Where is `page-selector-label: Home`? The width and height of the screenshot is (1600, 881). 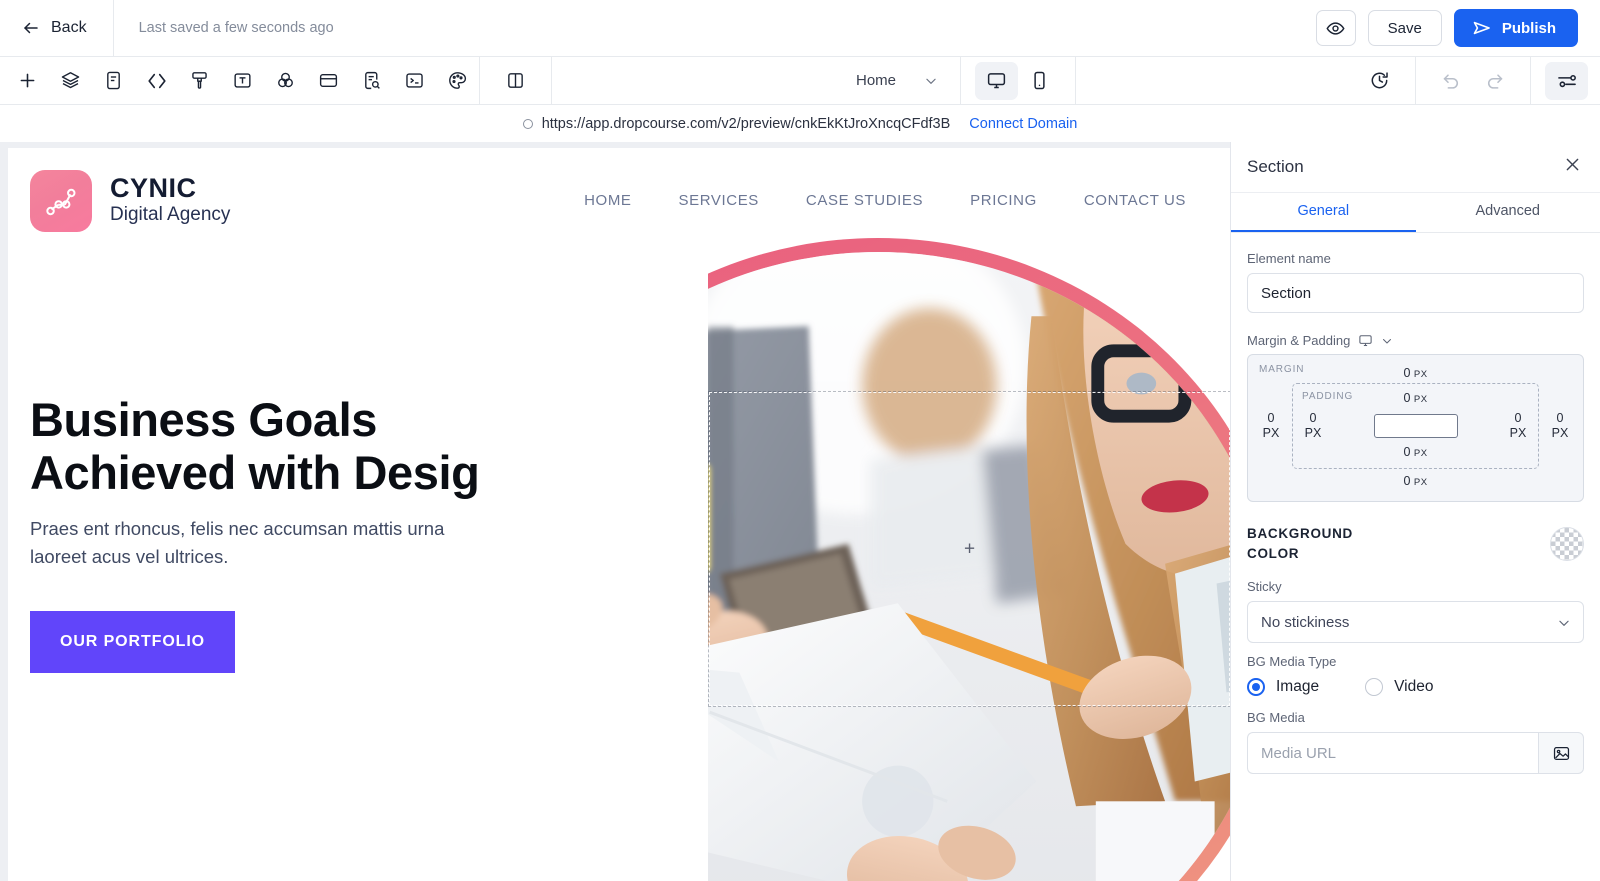
page-selector-label: Home is located at coordinates (876, 80).